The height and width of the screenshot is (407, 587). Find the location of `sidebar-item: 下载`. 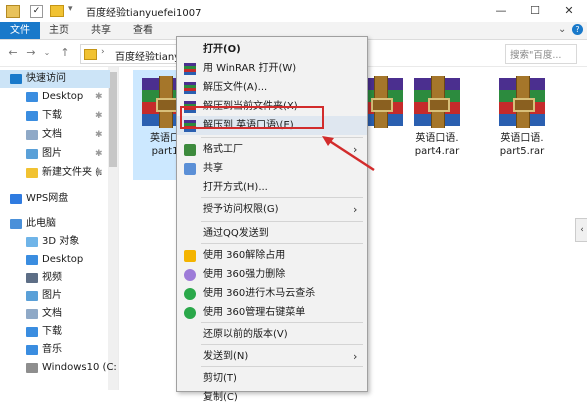

sidebar-item: 下载 is located at coordinates (55, 332).